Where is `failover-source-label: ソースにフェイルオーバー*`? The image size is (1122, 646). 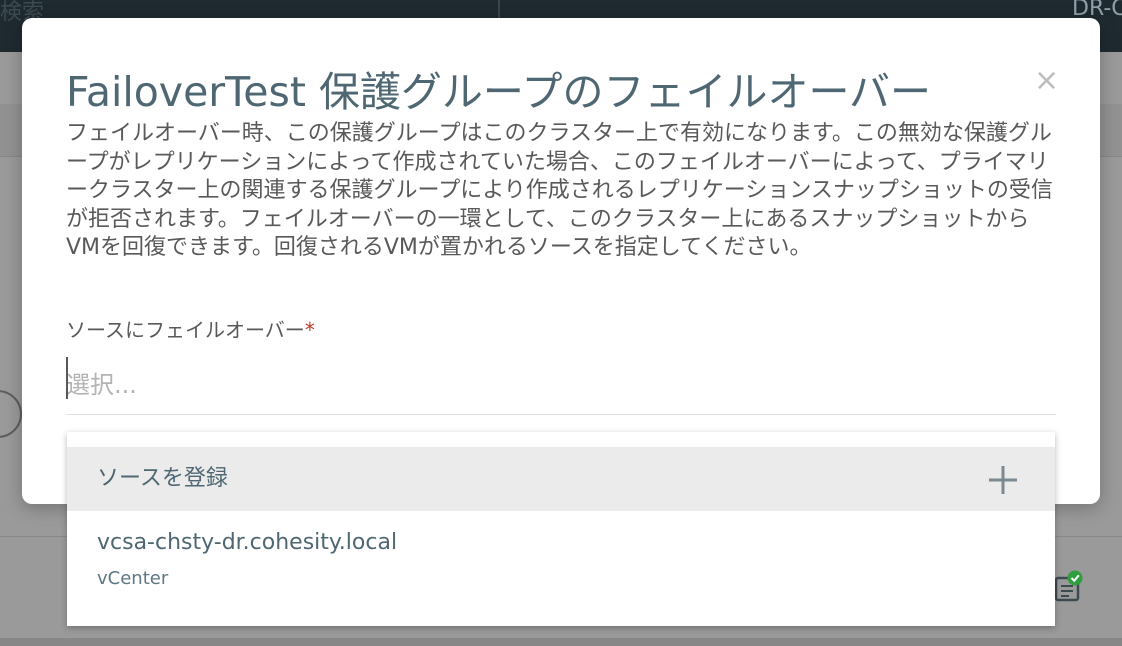 failover-source-label: ソースにフェイルオーバー* is located at coordinates (190, 328).